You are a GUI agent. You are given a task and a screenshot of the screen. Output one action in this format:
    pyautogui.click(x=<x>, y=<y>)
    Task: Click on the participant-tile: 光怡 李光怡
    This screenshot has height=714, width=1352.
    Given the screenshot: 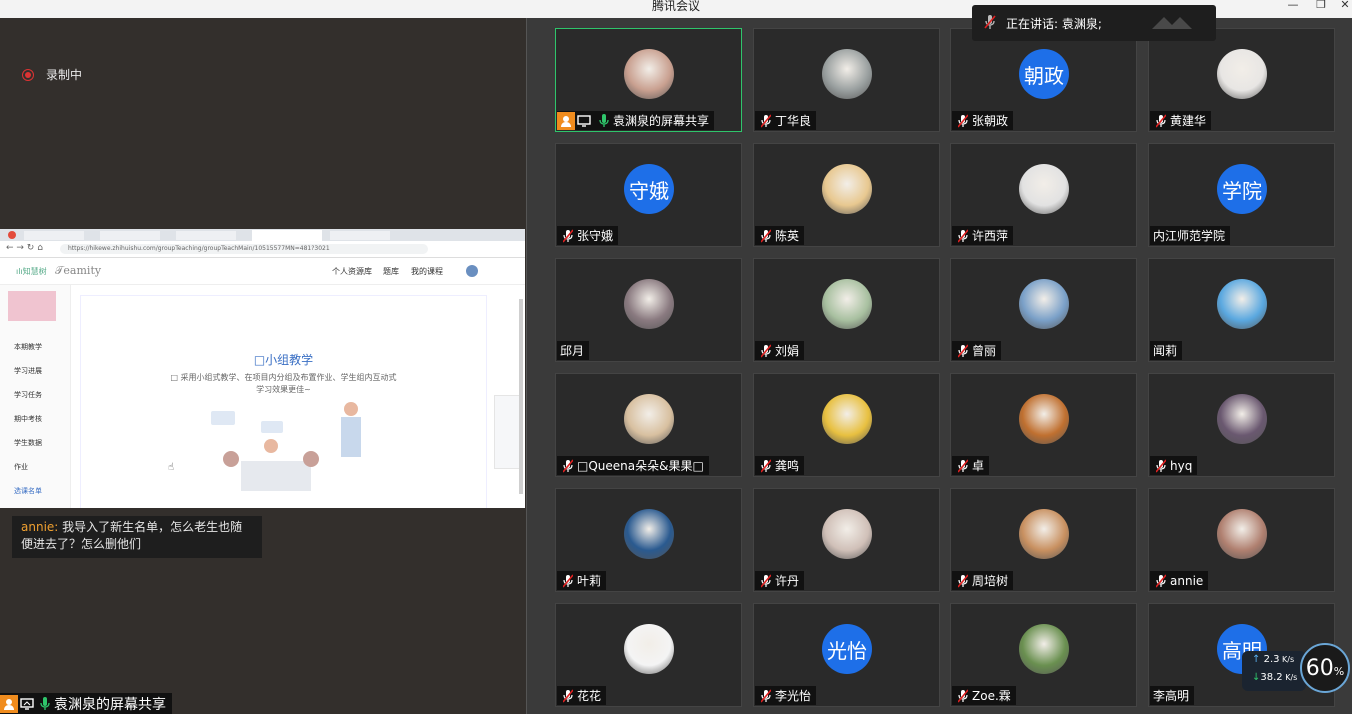 What is the action you would take?
    pyautogui.click(x=846, y=655)
    